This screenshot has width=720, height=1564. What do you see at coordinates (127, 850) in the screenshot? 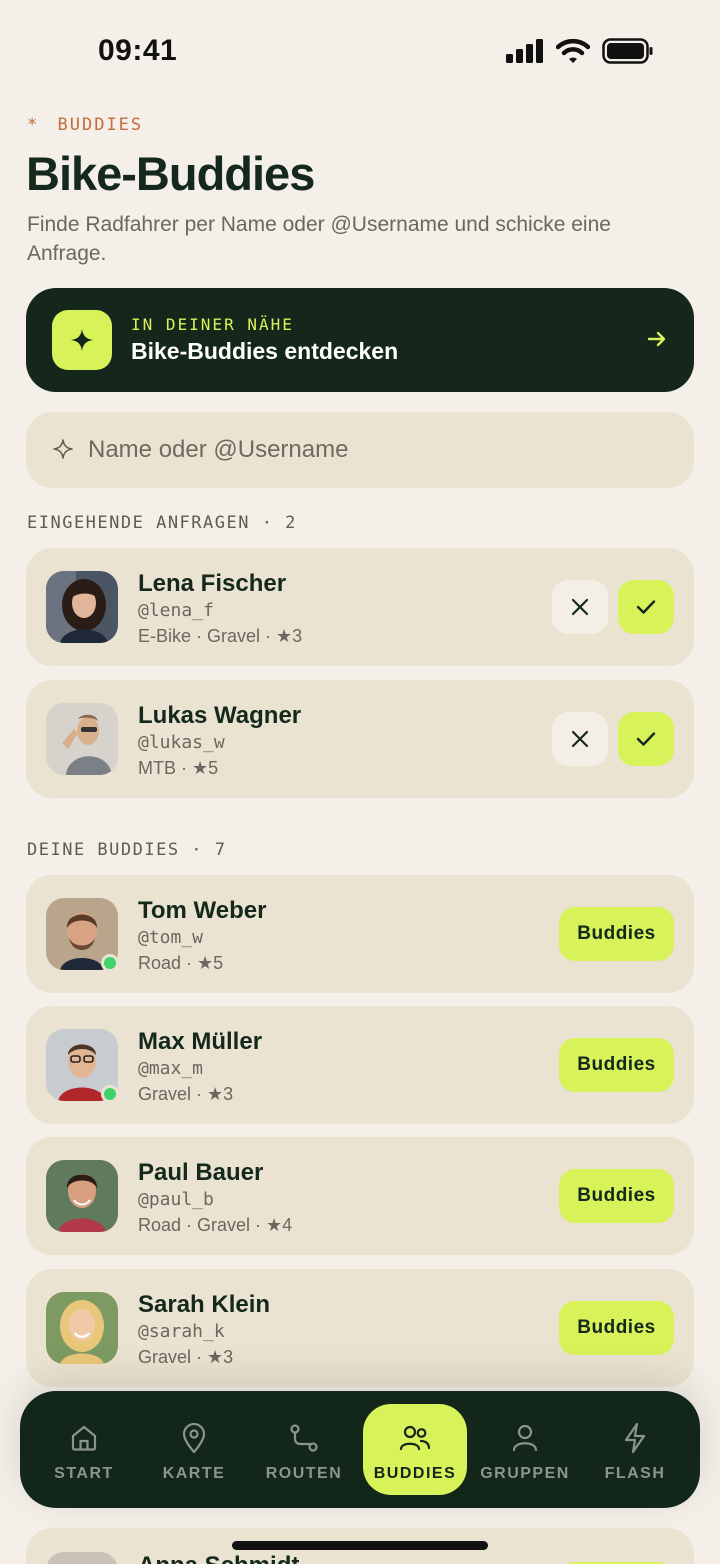
I see `buddies-section-label: DEINE BUDDIES · 7` at bounding box center [127, 850].